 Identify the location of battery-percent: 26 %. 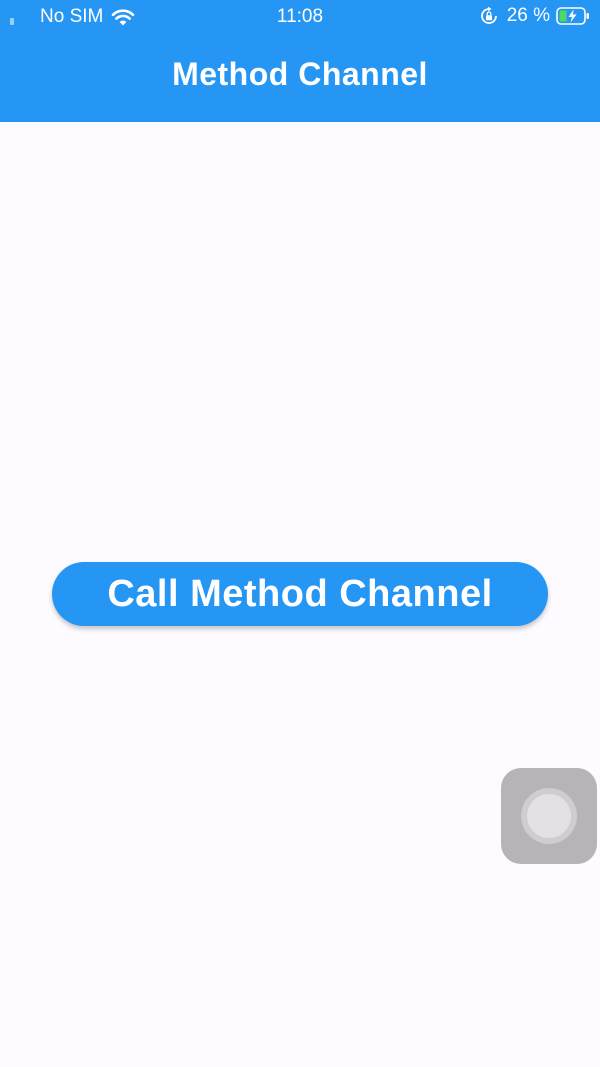
(528, 15).